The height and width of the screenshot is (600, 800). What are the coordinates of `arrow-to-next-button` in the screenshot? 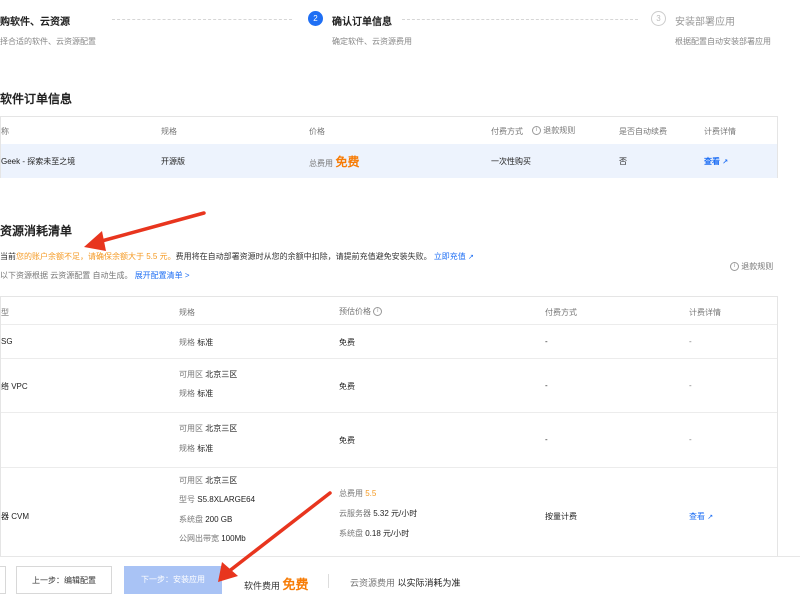 It's located at (275, 536).